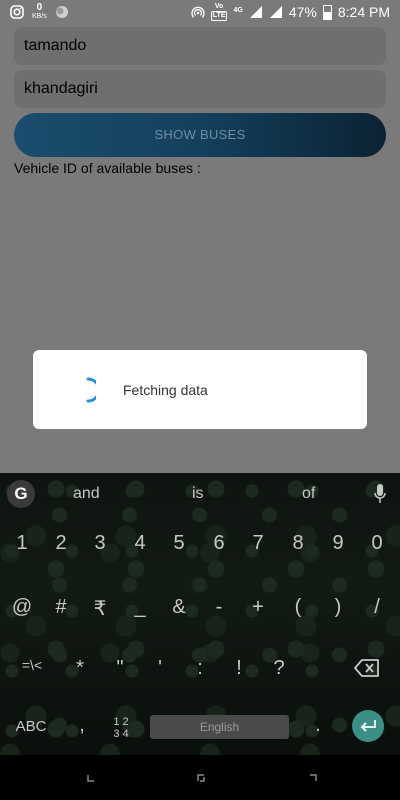 The image size is (400, 800). I want to click on volte-icon: Vo LTE, so click(219, 12).